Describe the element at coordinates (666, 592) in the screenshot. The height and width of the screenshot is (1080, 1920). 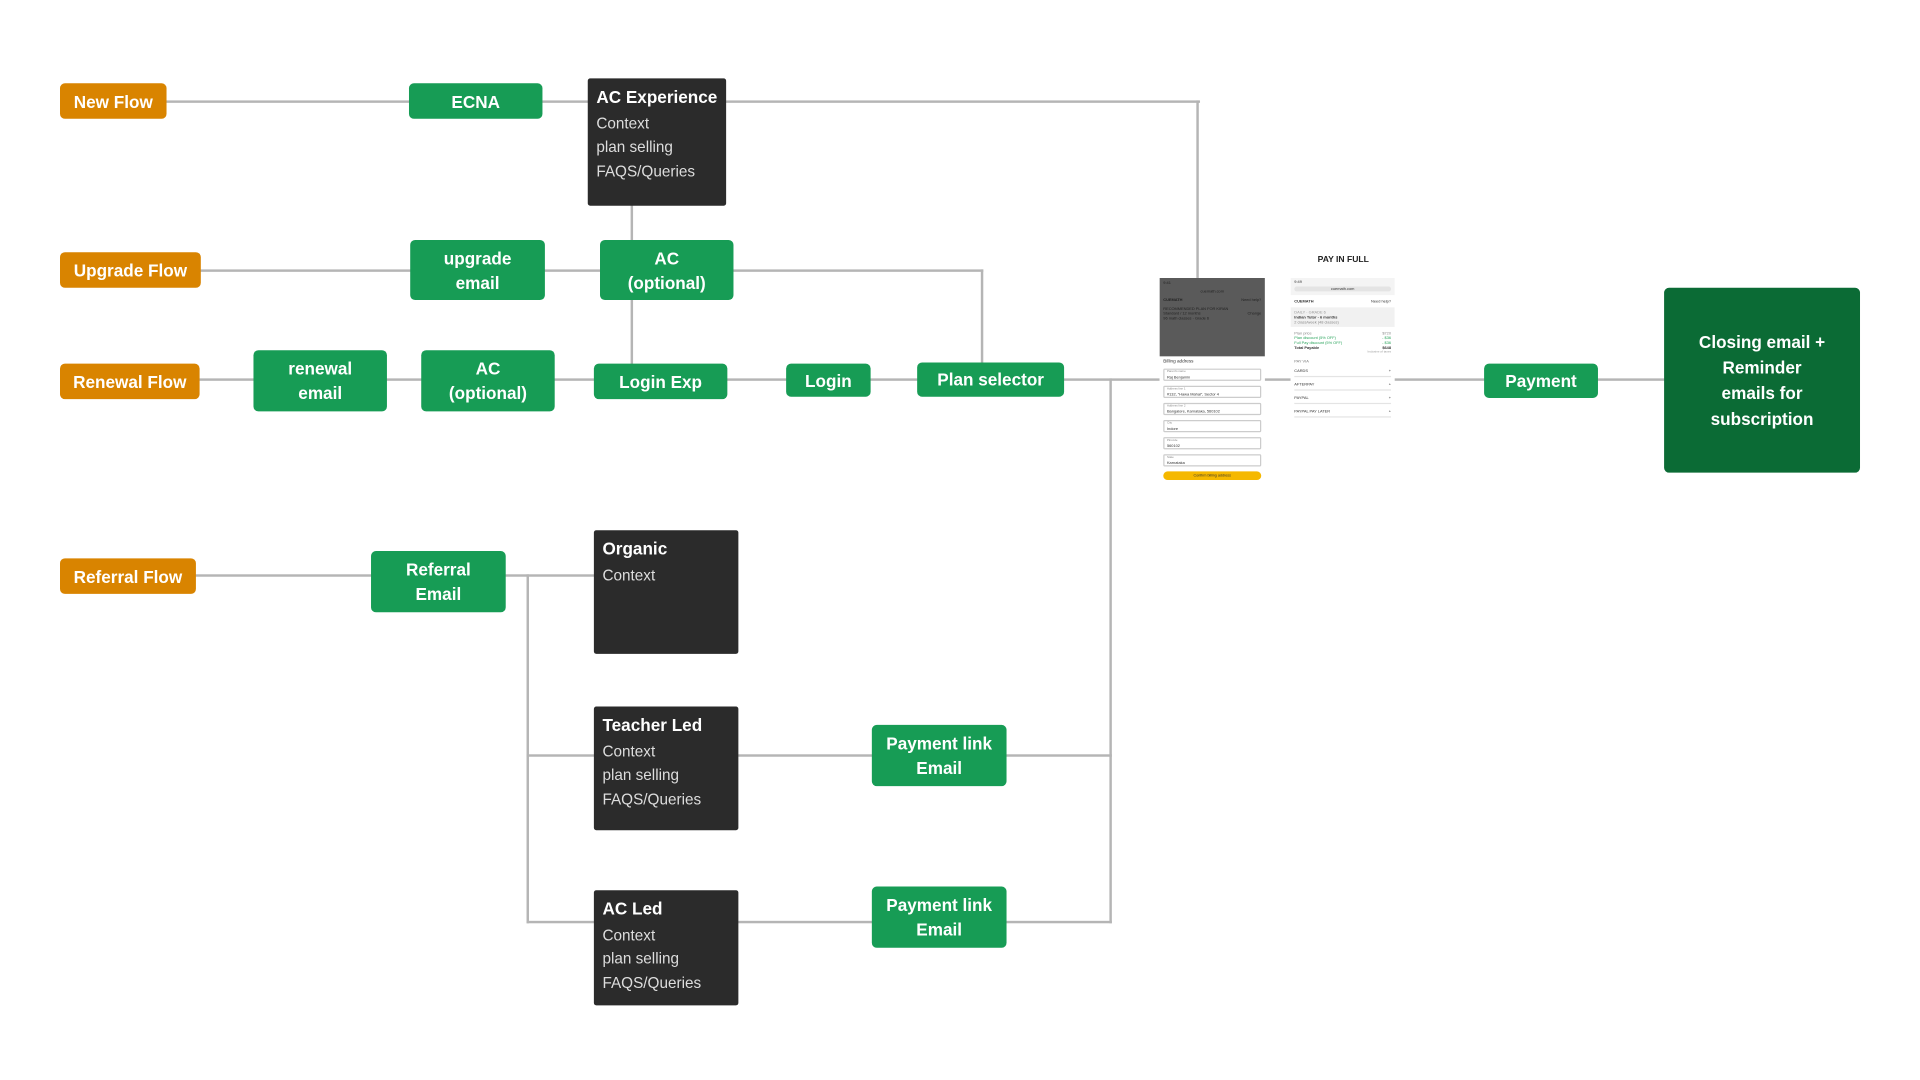
I see `organic-card: Organic Context` at that location.